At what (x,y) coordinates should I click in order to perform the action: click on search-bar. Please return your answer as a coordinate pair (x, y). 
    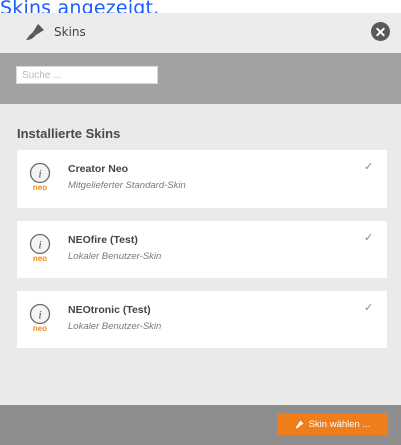
    Looking at the image, I should click on (200, 78).